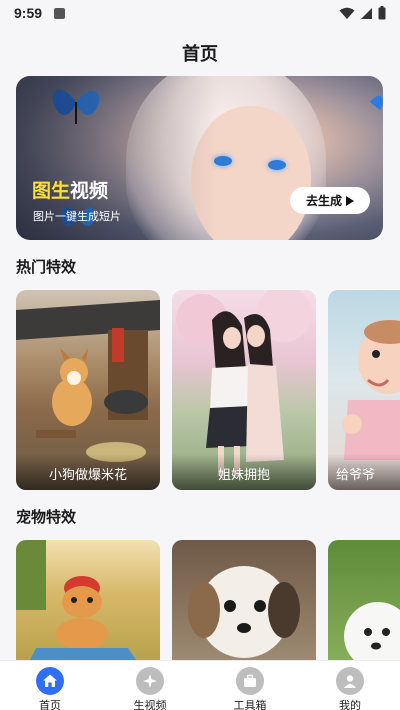  I want to click on toolbox-icon, so click(250, 681).